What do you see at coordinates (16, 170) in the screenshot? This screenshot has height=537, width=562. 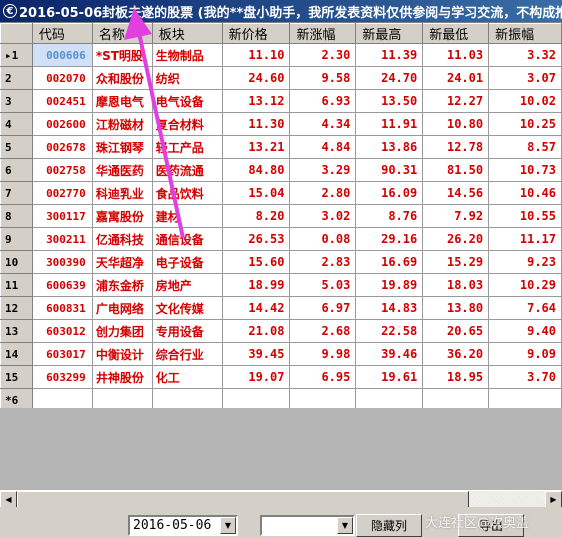 I see `row-number: 6` at bounding box center [16, 170].